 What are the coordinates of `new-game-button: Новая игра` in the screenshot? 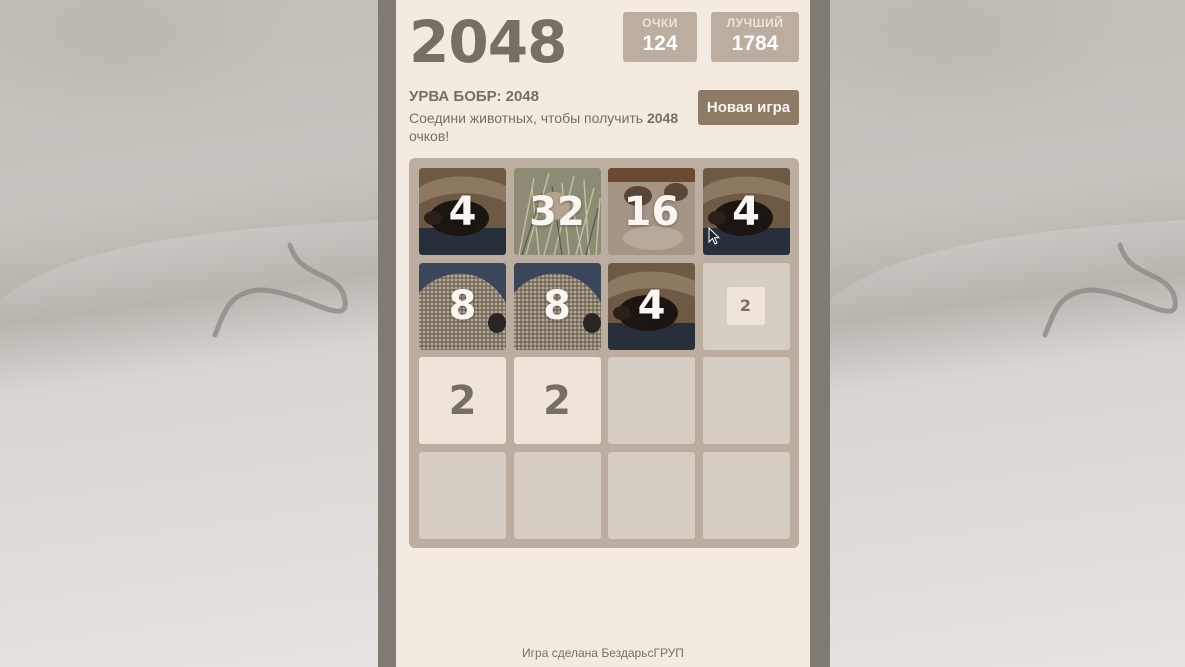 It's located at (748, 107).